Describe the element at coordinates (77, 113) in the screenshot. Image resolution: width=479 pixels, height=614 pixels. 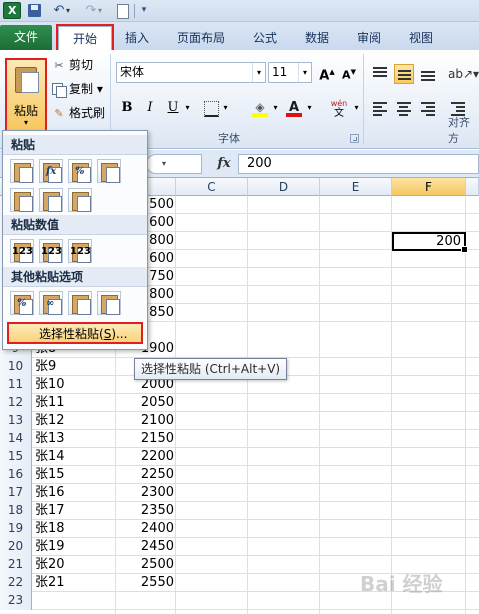
I see `format-painter-button: ✎ 格式刷` at that location.